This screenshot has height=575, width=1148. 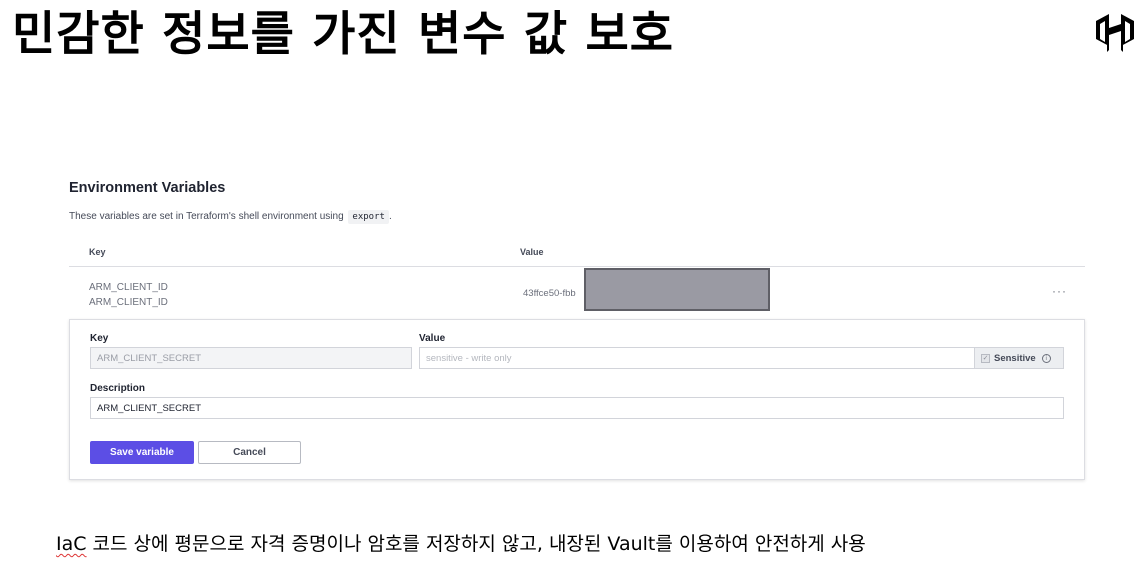 I want to click on redaction-box, so click(x=677, y=289).